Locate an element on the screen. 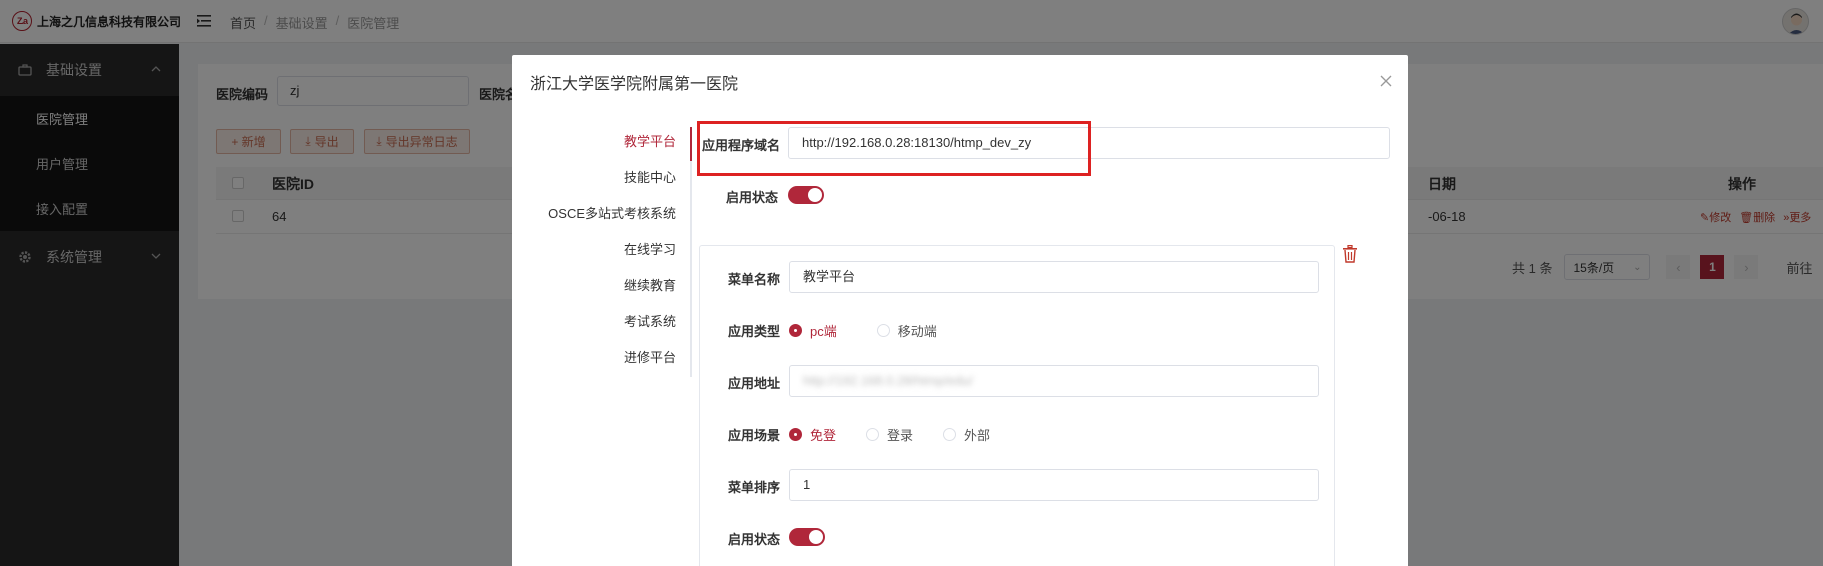  tab-osce: OSCE多站式考核系统 is located at coordinates (602, 217).